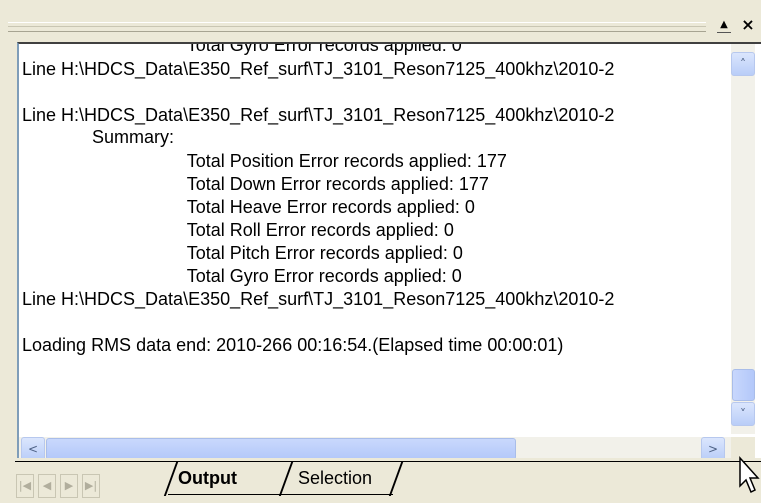 The height and width of the screenshot is (503, 761). Describe the element at coordinates (713, 448) in the screenshot. I see `scroll-right-icon: >` at that location.